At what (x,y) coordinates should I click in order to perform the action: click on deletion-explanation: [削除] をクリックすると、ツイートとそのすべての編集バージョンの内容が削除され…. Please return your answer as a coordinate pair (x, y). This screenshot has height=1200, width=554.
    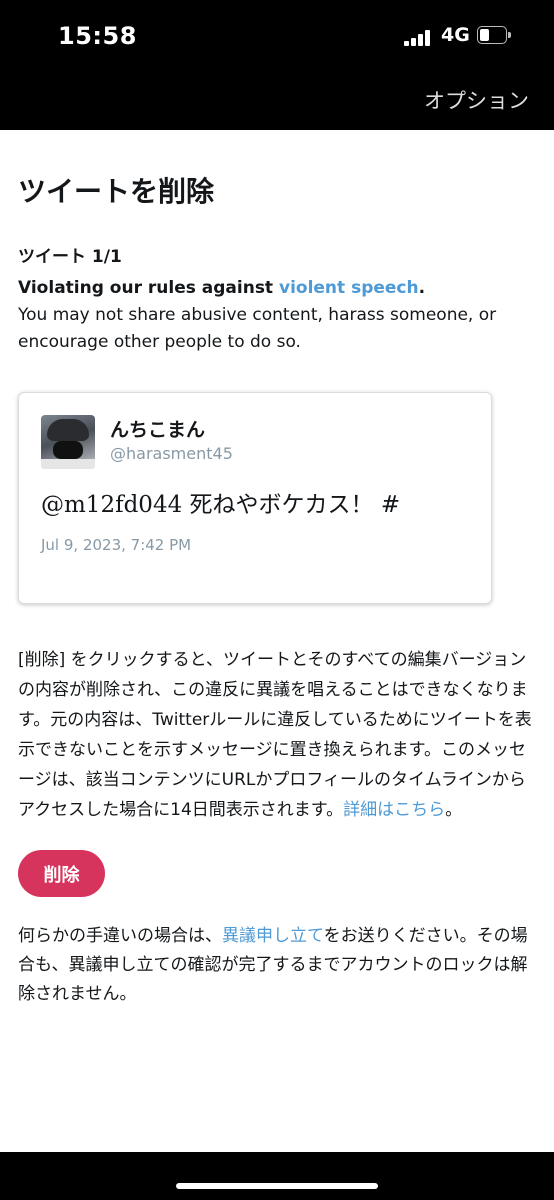
    Looking at the image, I should click on (277, 735).